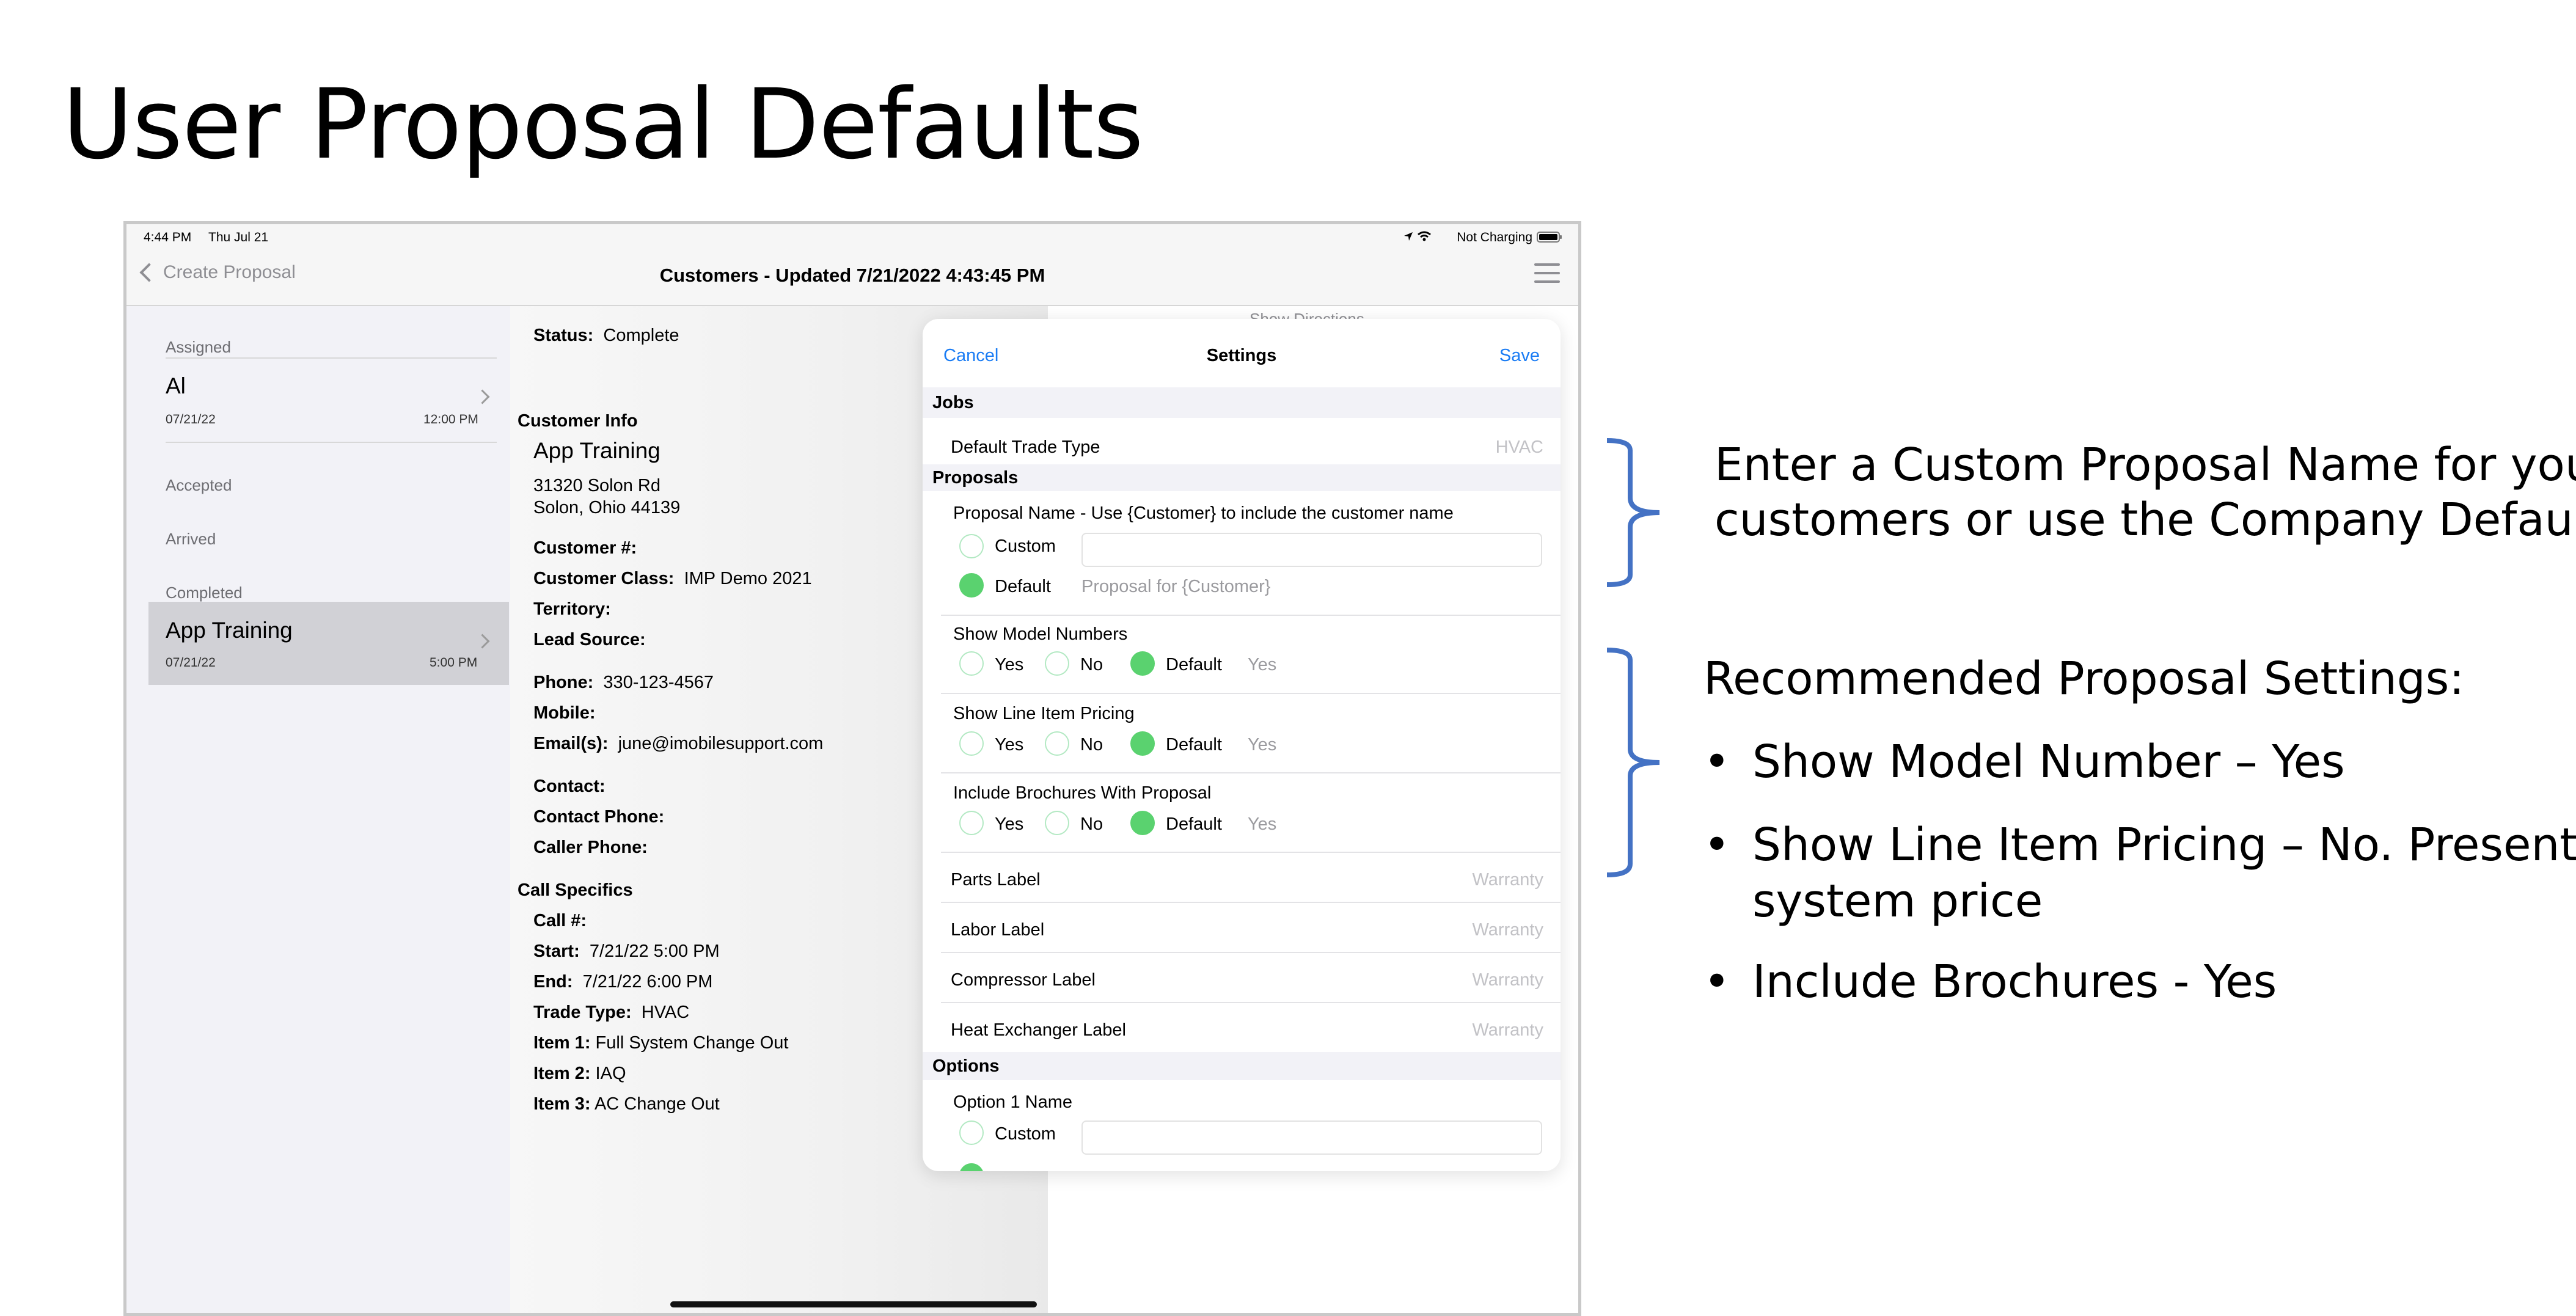 Image resolution: width=2576 pixels, height=1316 pixels. Describe the element at coordinates (328, 399) in the screenshot. I see `list-item-al: Al 07/21/22 12:00 PM` at that location.